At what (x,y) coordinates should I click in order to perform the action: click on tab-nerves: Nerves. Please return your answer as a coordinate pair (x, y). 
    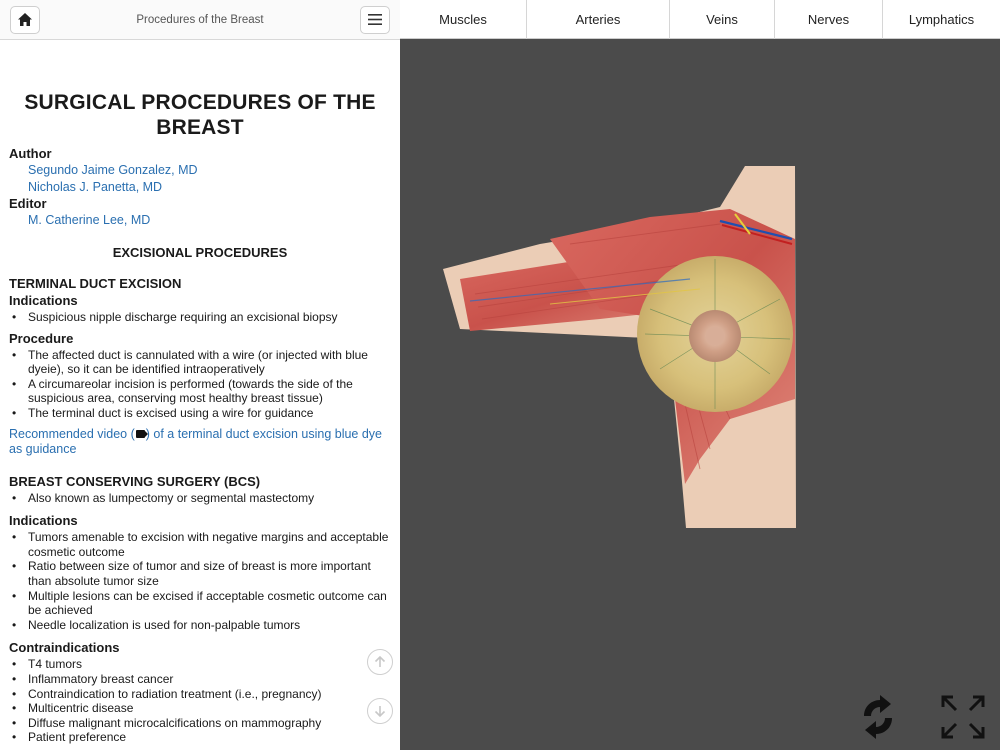
    Looking at the image, I should click on (829, 19).